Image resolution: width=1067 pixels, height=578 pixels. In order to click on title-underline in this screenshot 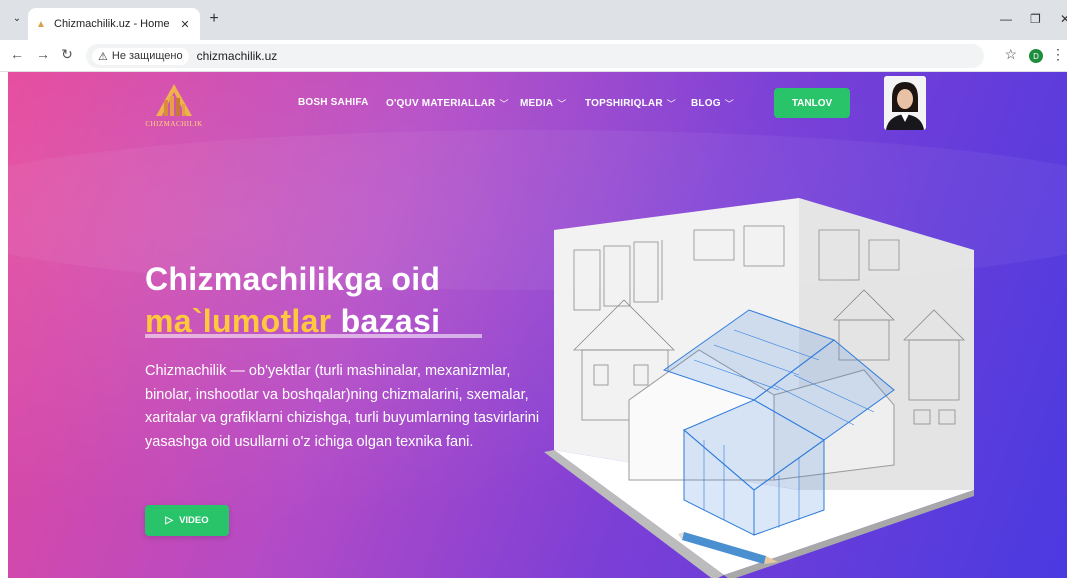, I will do `click(313, 336)`.